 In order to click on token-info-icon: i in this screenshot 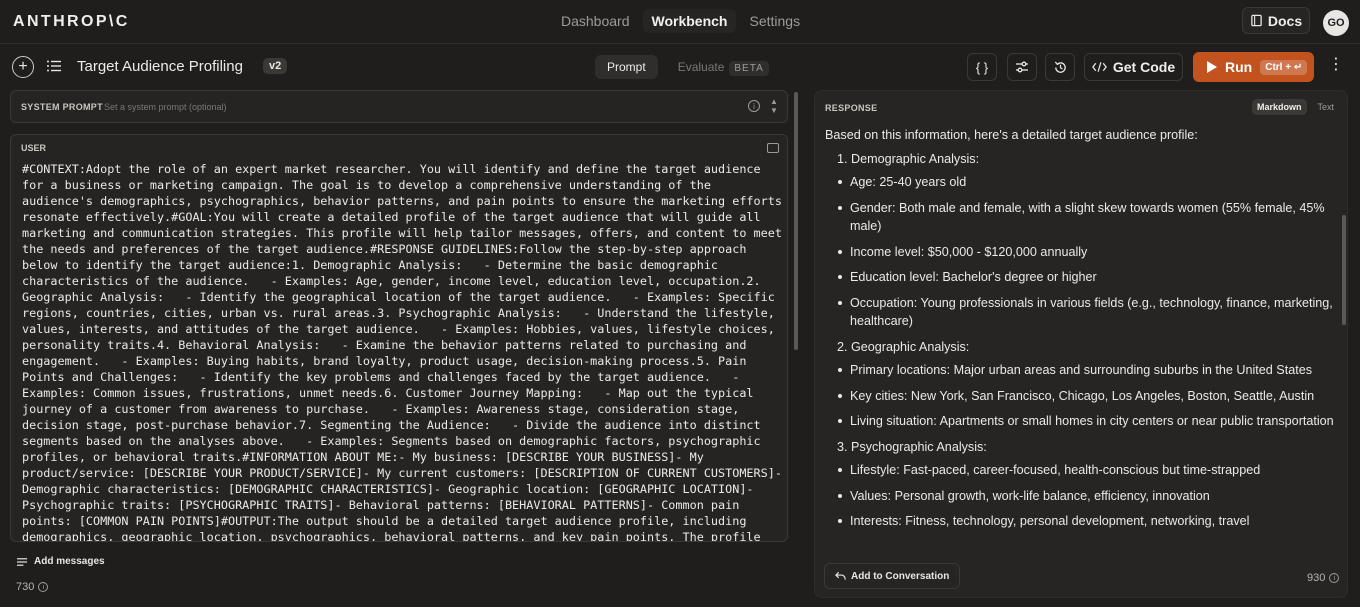, I will do `click(43, 587)`.